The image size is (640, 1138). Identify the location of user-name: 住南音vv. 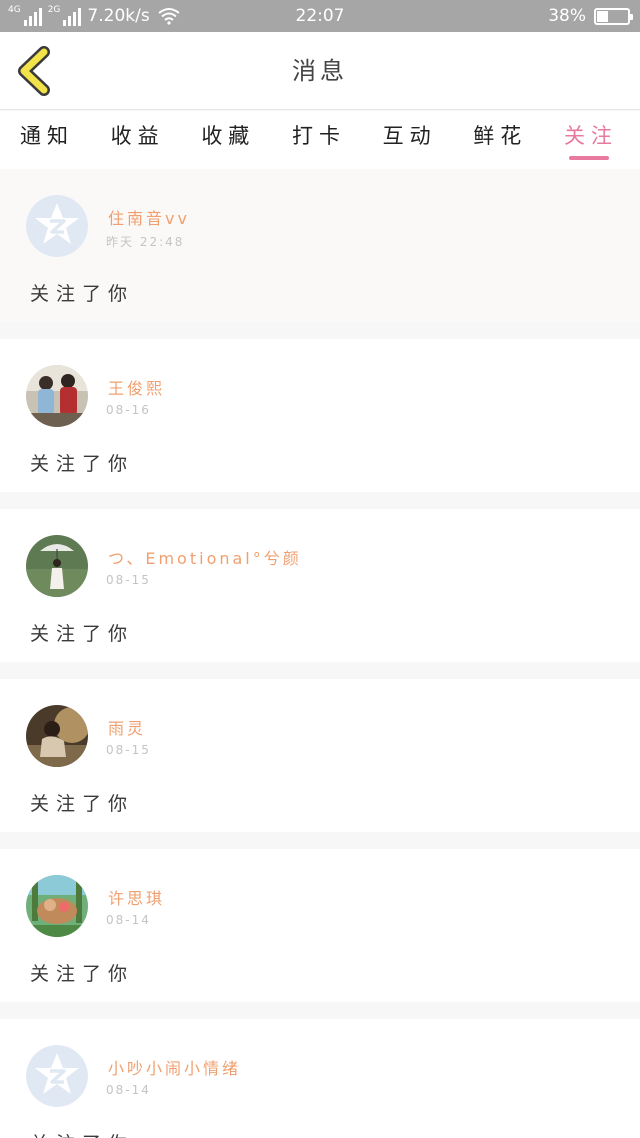
(149, 217).